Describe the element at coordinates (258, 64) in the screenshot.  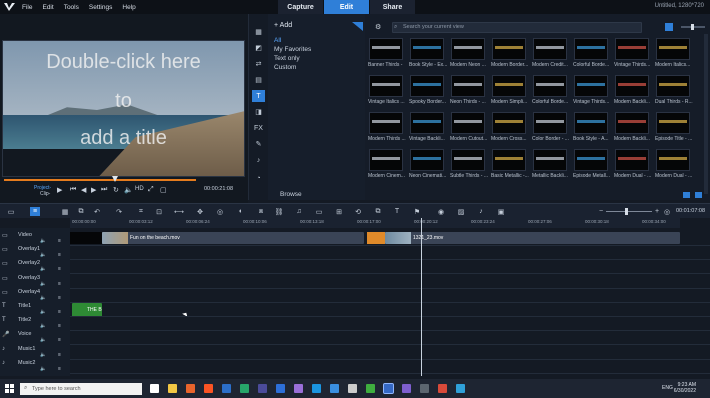
I see `transition-icon: ⇄` at that location.